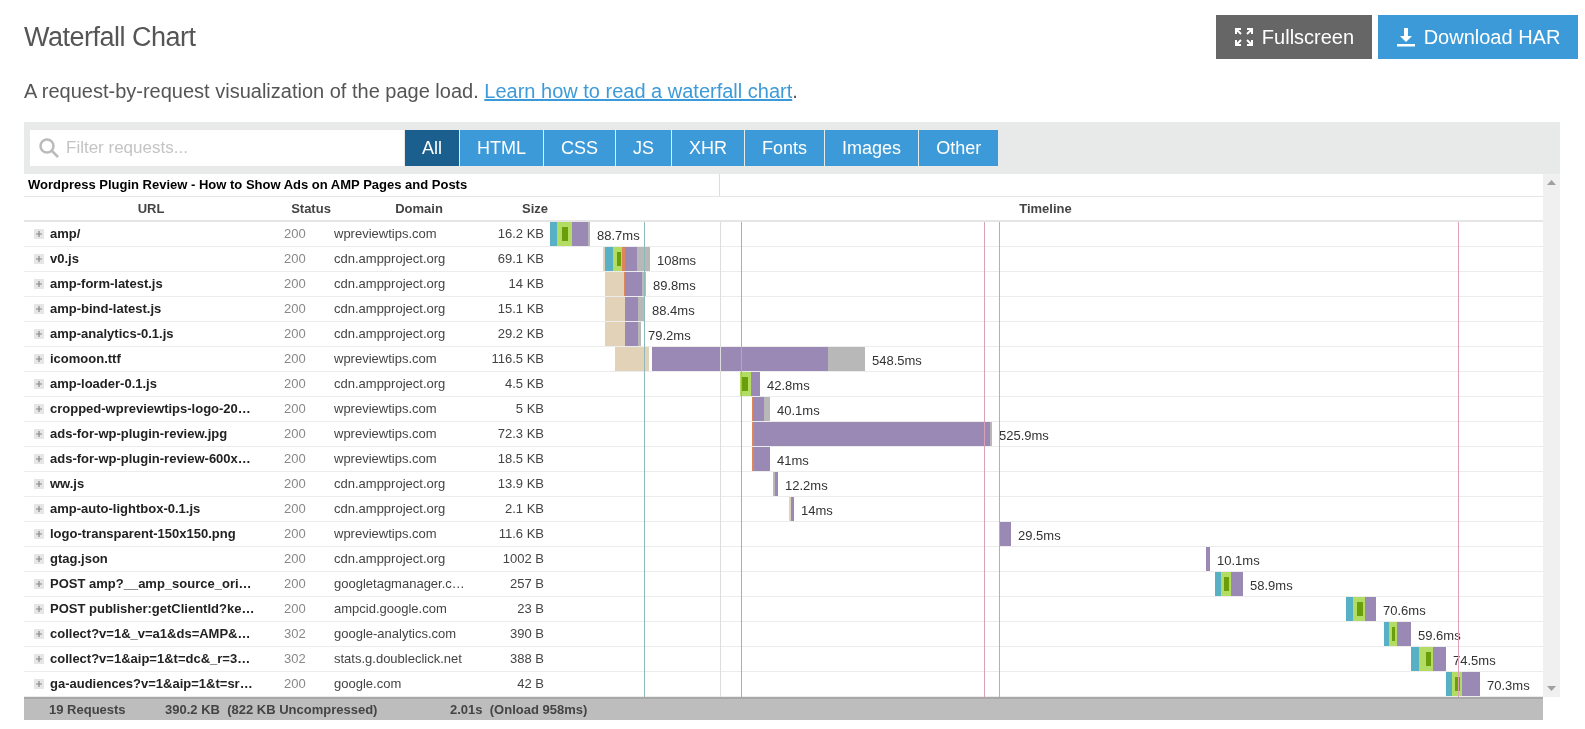  Describe the element at coordinates (432, 148) in the screenshot. I see `filter-tab: All` at that location.